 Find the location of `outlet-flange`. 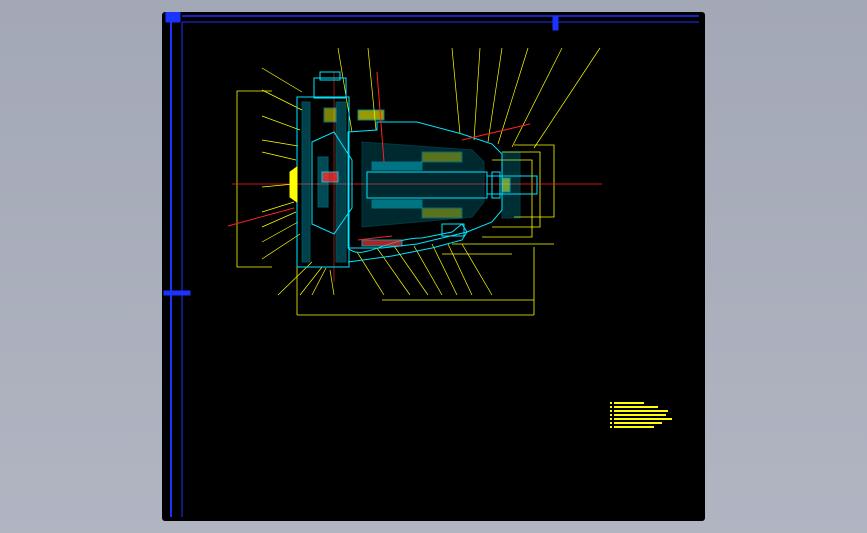

outlet-flange is located at coordinates (330, 88).